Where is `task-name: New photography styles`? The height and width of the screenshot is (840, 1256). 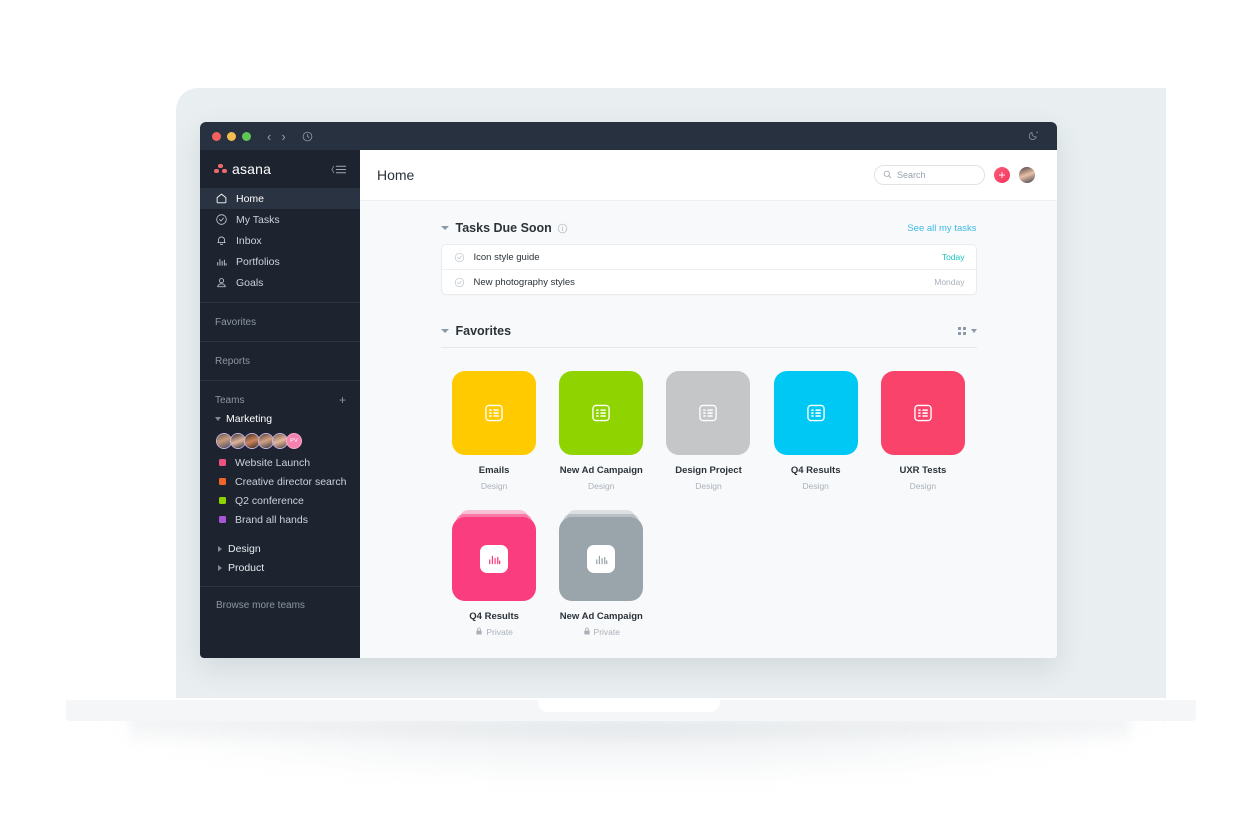 task-name: New photography styles is located at coordinates (524, 282).